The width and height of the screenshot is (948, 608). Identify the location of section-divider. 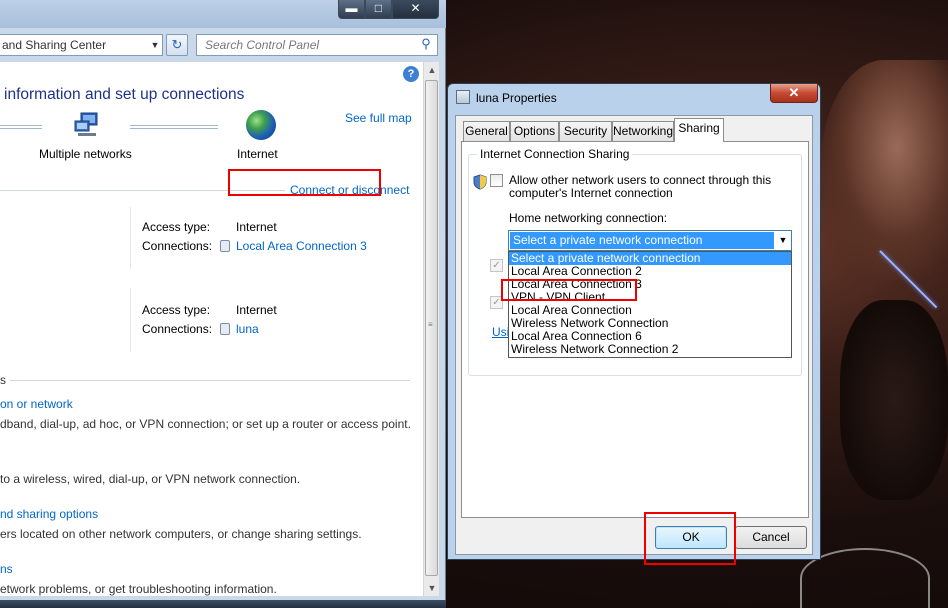
(210, 380).